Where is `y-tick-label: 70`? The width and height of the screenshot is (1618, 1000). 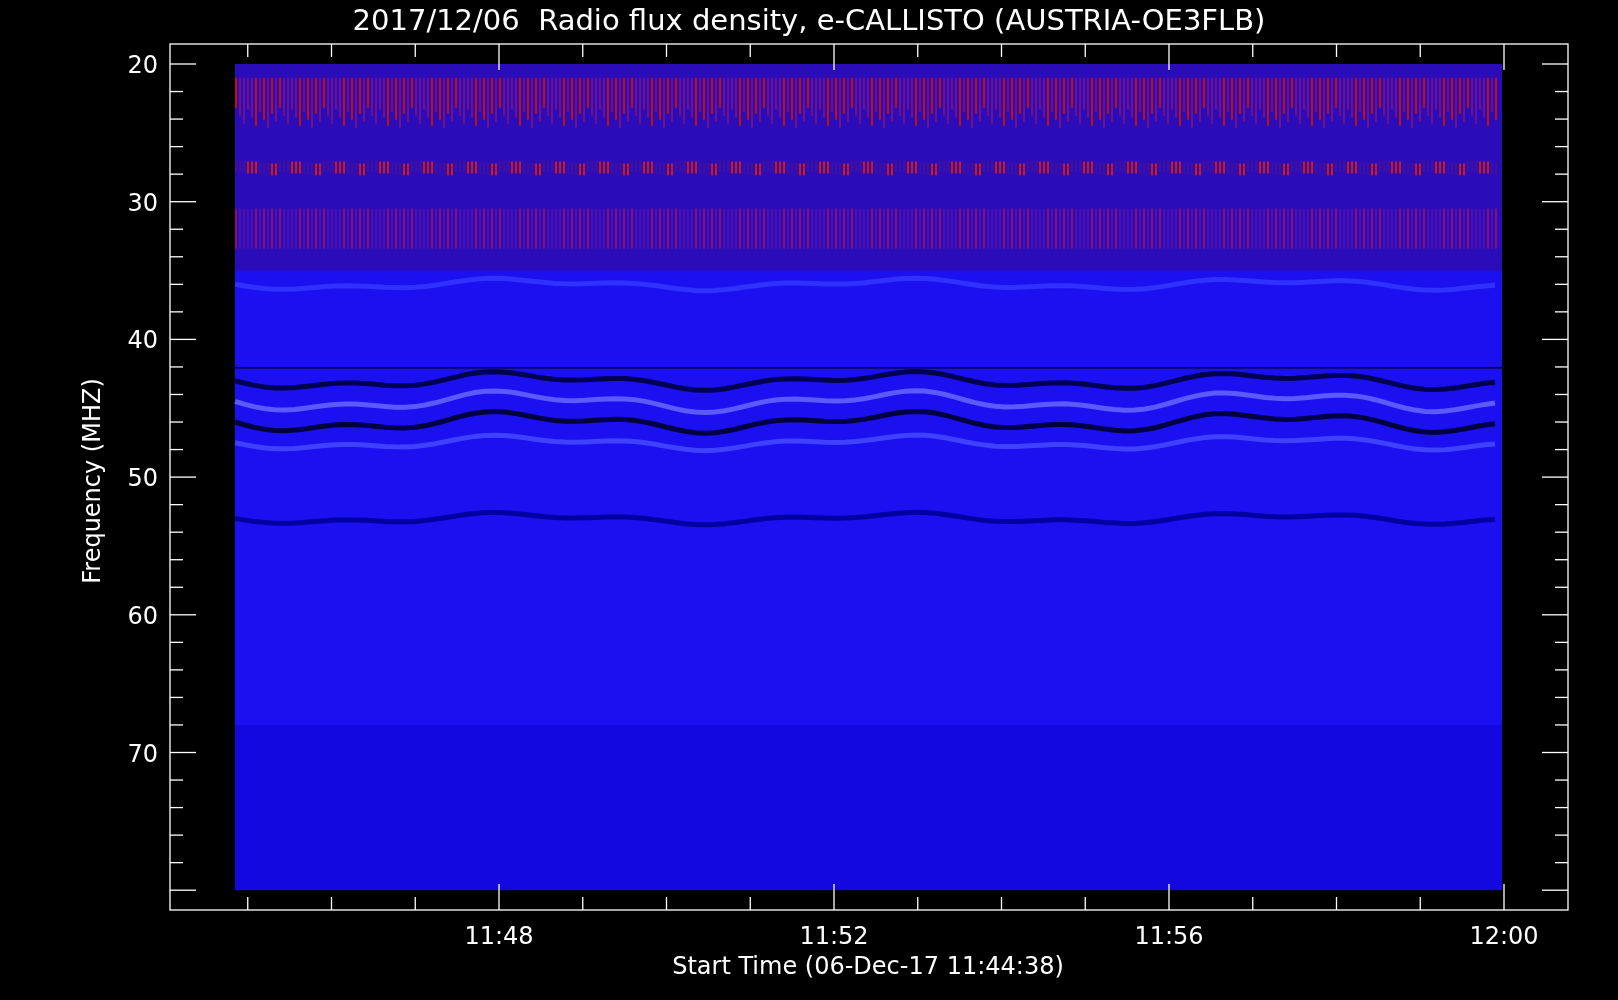 y-tick-label: 70 is located at coordinates (142, 753).